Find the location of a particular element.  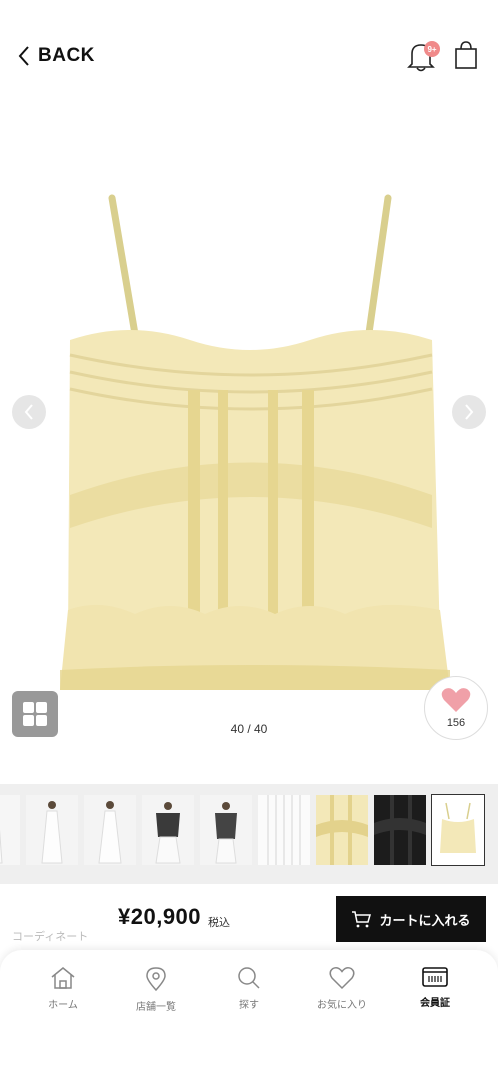

thumbnail-yellow-lace-detail is located at coordinates (342, 830).